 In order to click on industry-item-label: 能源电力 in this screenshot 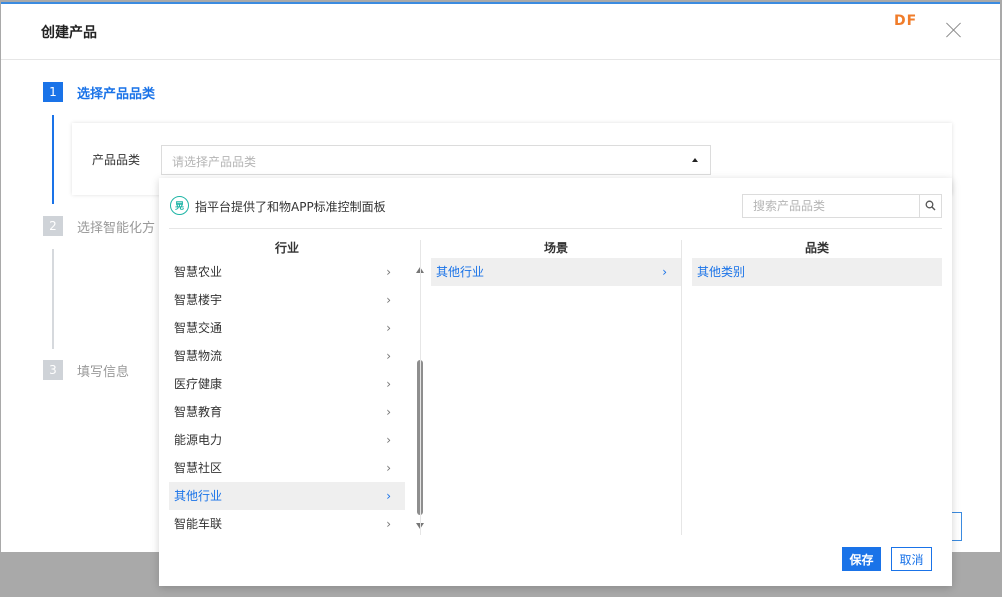, I will do `click(198, 440)`.